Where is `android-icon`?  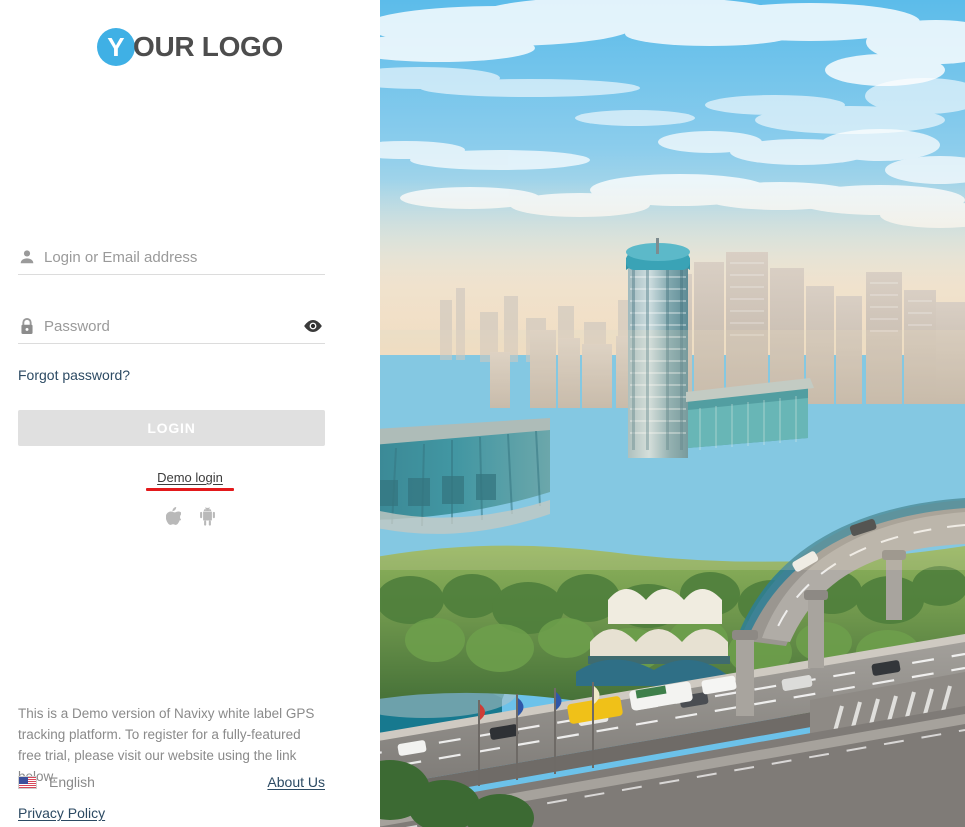 android-icon is located at coordinates (207, 516).